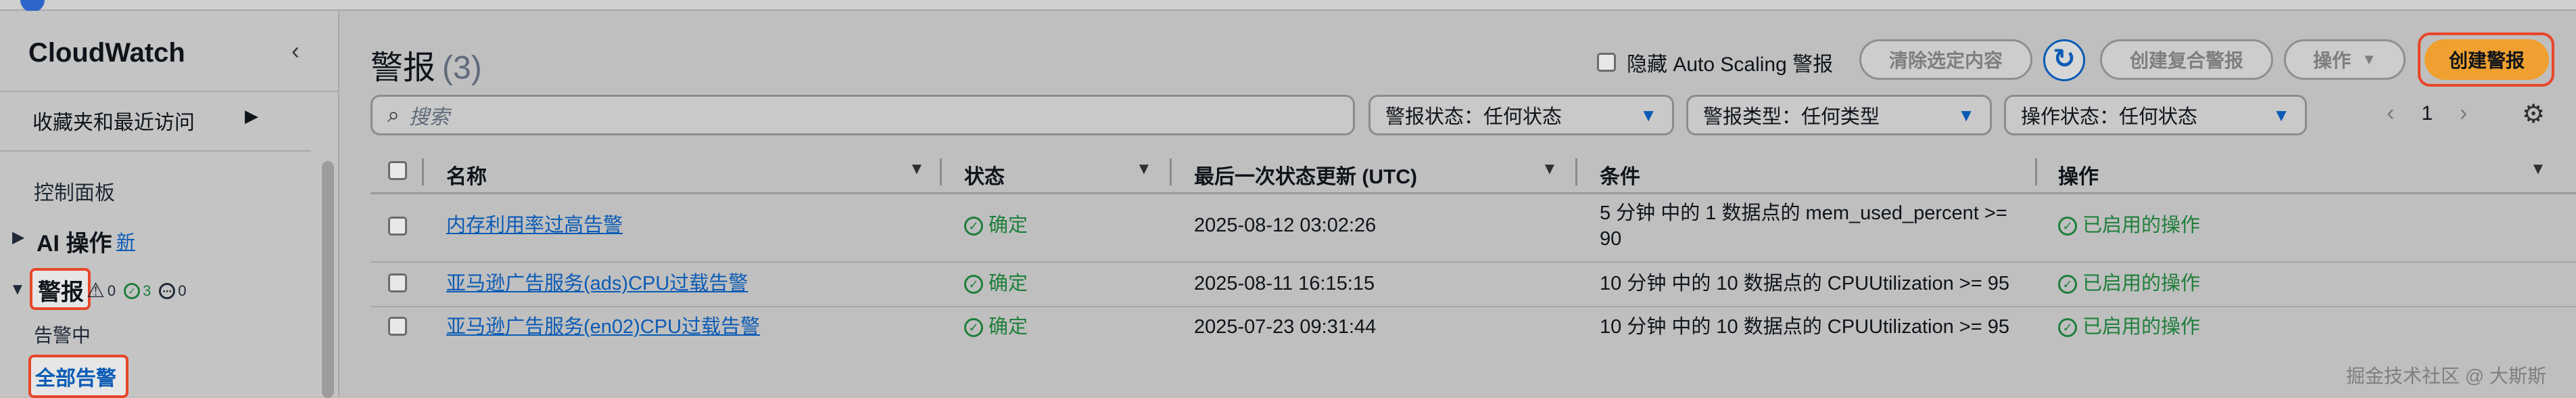  Describe the element at coordinates (2332, 60) in the screenshot. I see `actions-label: 操作` at that location.